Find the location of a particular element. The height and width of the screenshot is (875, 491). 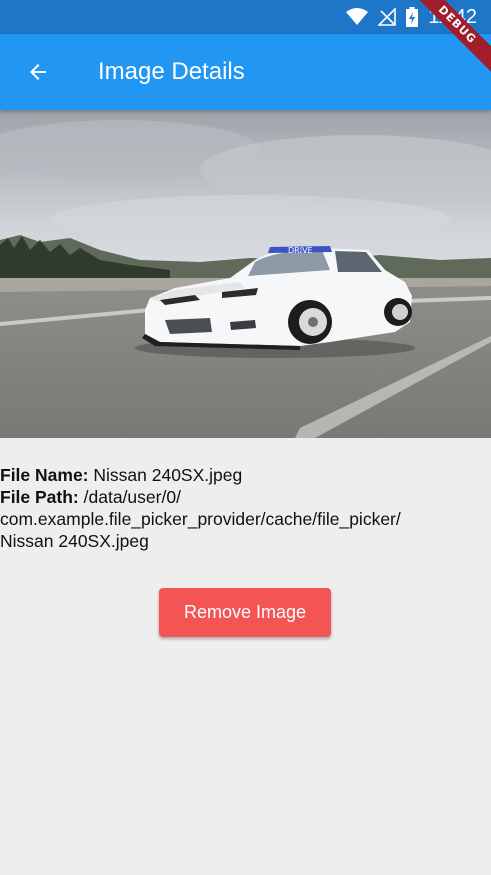

no-signal-icon is located at coordinates (387, 17).